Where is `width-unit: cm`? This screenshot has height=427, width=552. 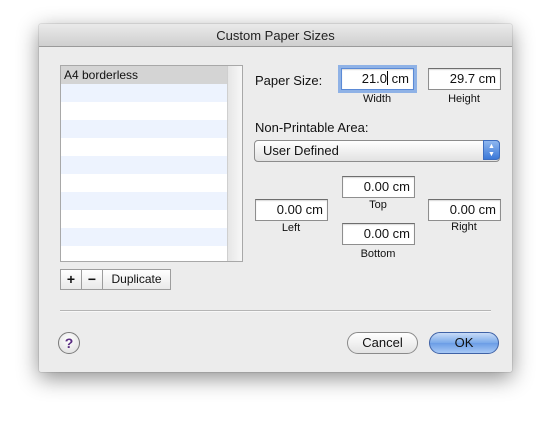
width-unit: cm is located at coordinates (400, 78).